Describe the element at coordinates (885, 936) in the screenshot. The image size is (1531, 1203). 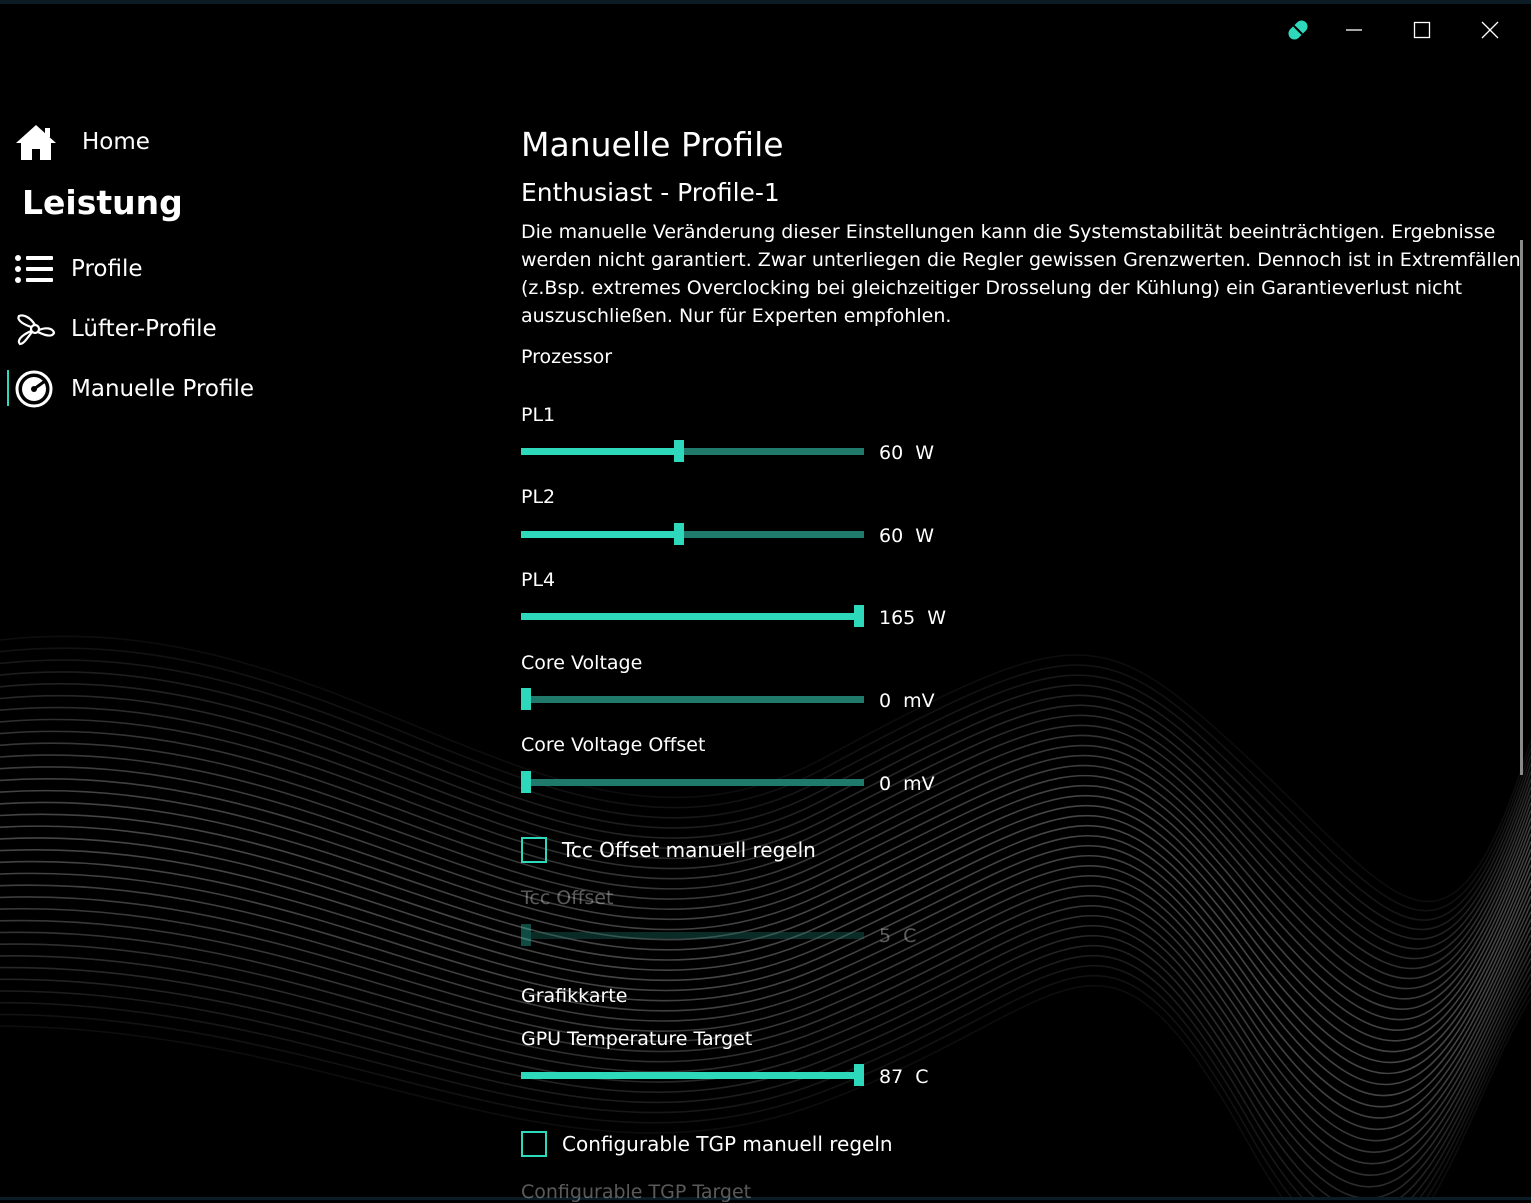
I see `tcc-offset-value-number: 5` at that location.